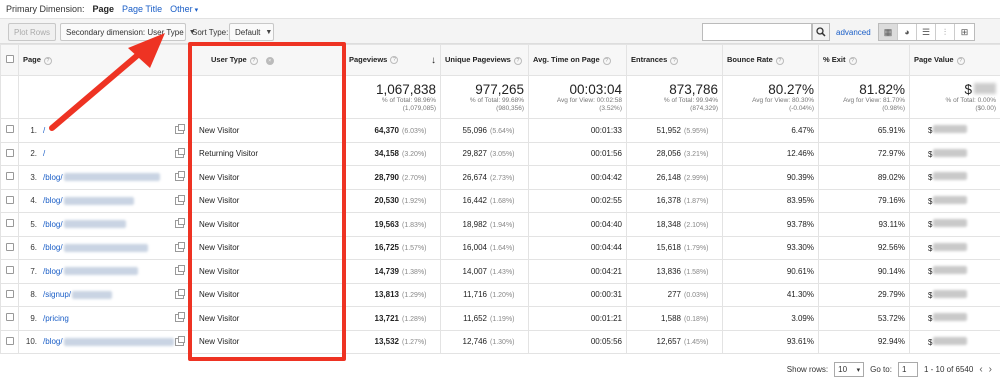 Image resolution: width=1000 pixels, height=383 pixels. Describe the element at coordinates (142, 9) in the screenshot. I see `dimension-page-title: Page Title` at that location.